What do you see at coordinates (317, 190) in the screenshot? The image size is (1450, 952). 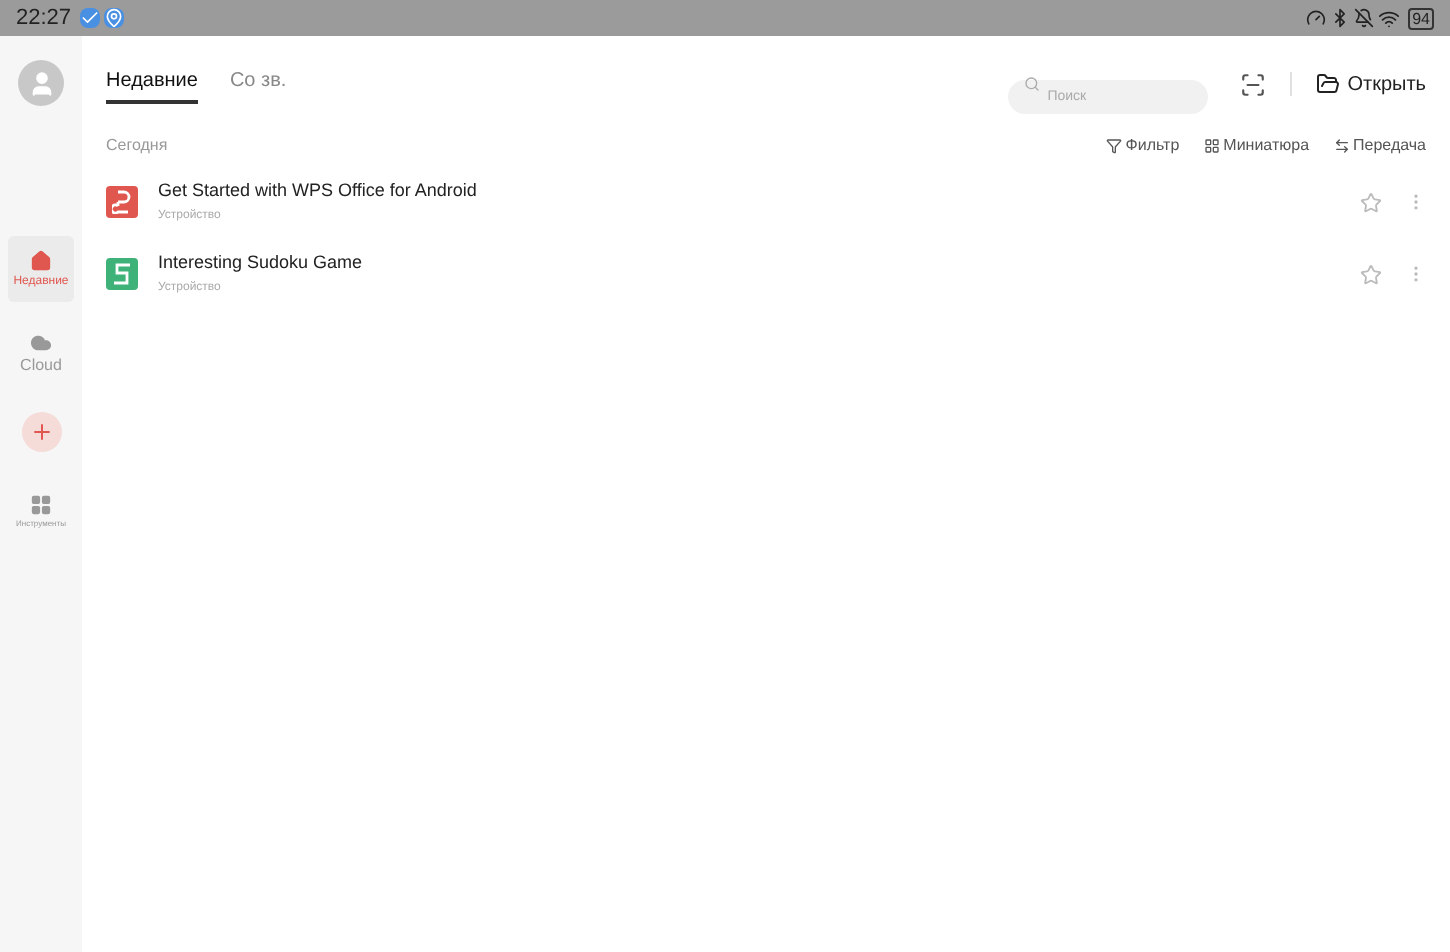 I see `file-name: Get Started with WPS Office for Android` at bounding box center [317, 190].